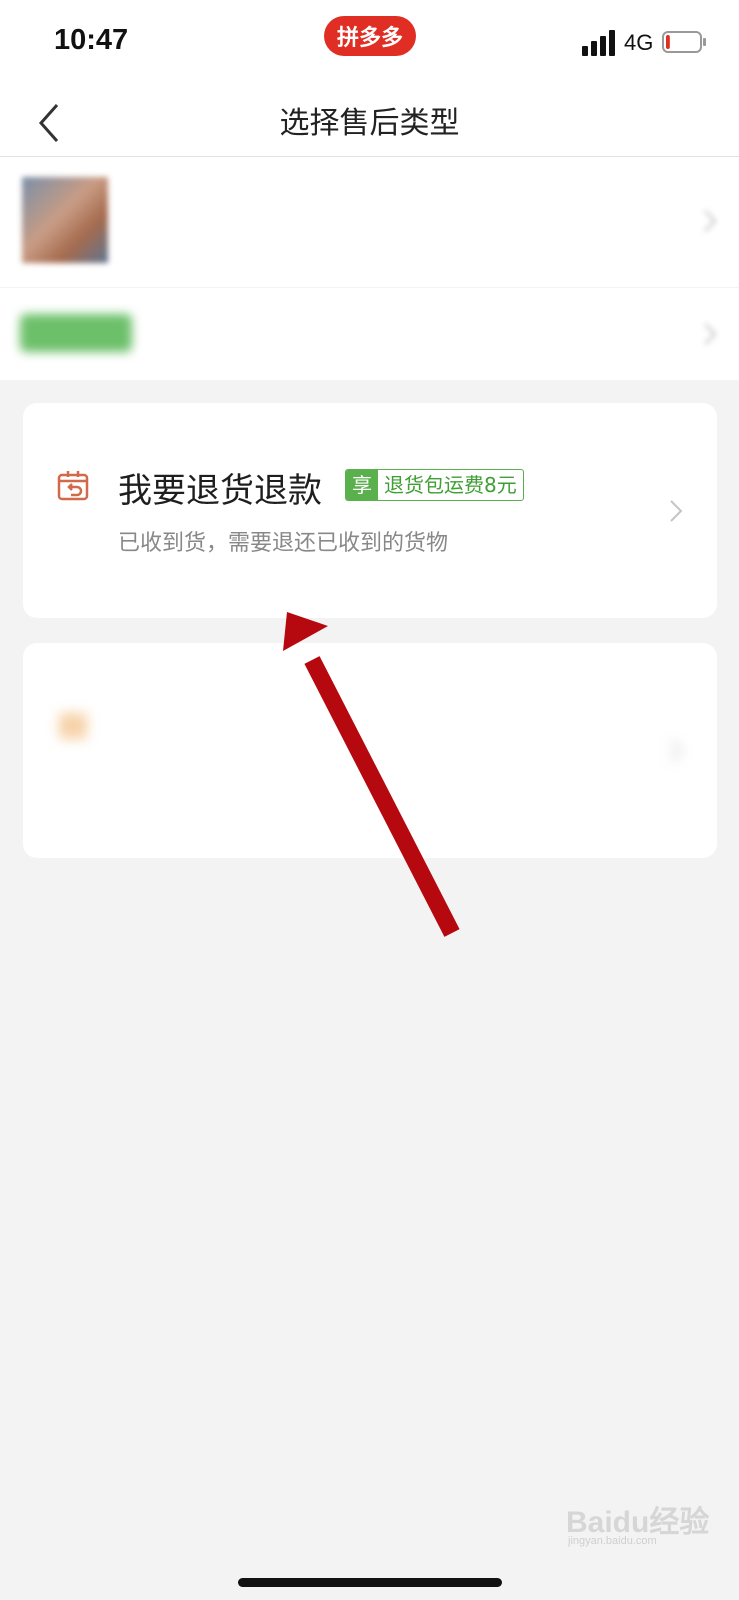  Describe the element at coordinates (220, 491) in the screenshot. I see `option-title: 我要退货退款` at that location.